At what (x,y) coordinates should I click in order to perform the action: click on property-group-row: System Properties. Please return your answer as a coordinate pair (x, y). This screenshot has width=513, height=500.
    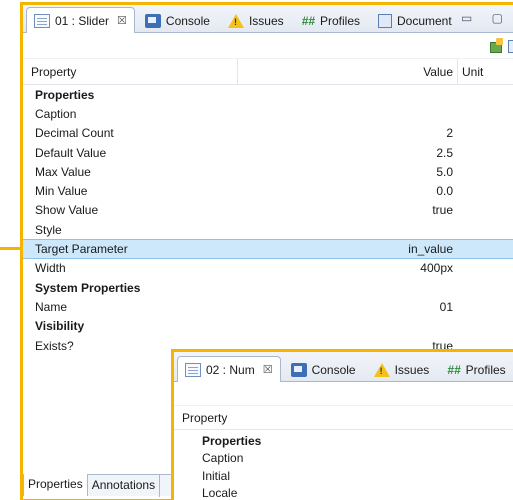
    Looking at the image, I should click on (268, 287).